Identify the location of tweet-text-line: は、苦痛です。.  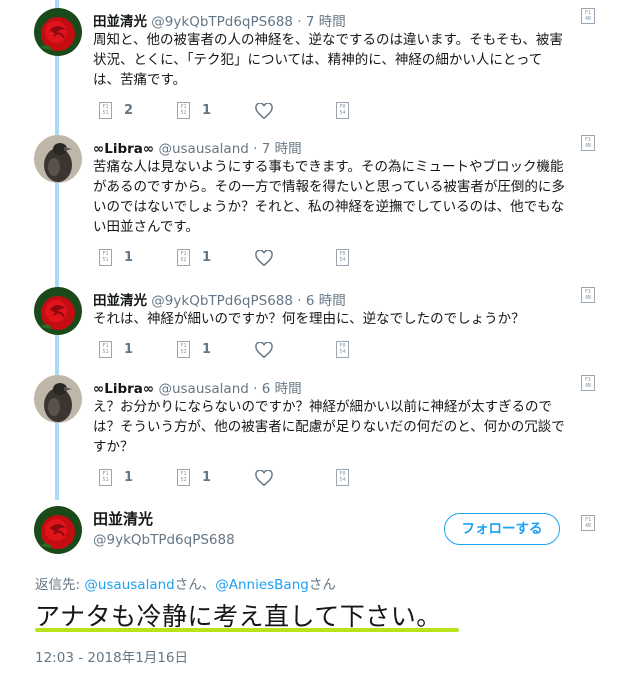
(140, 80).